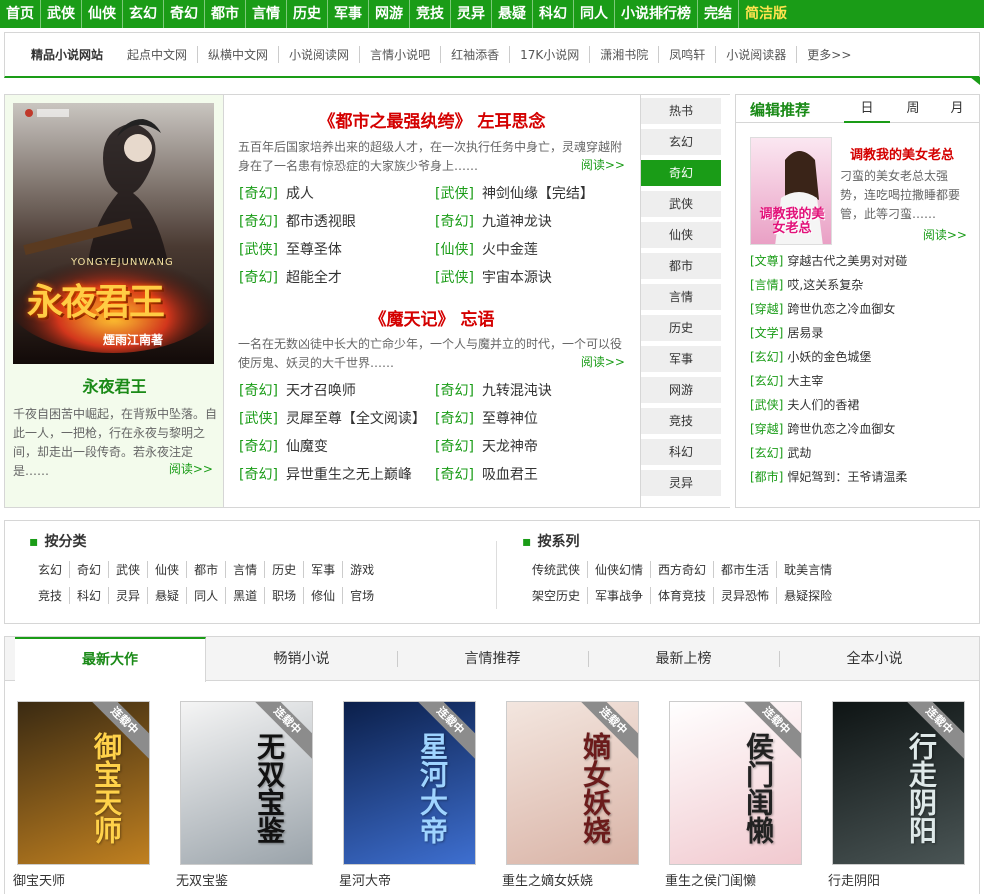 This screenshot has height=894, width=984. Describe the element at coordinates (538, 194) in the screenshot. I see `book-name-link: 神剑仙缘【完结】` at that location.